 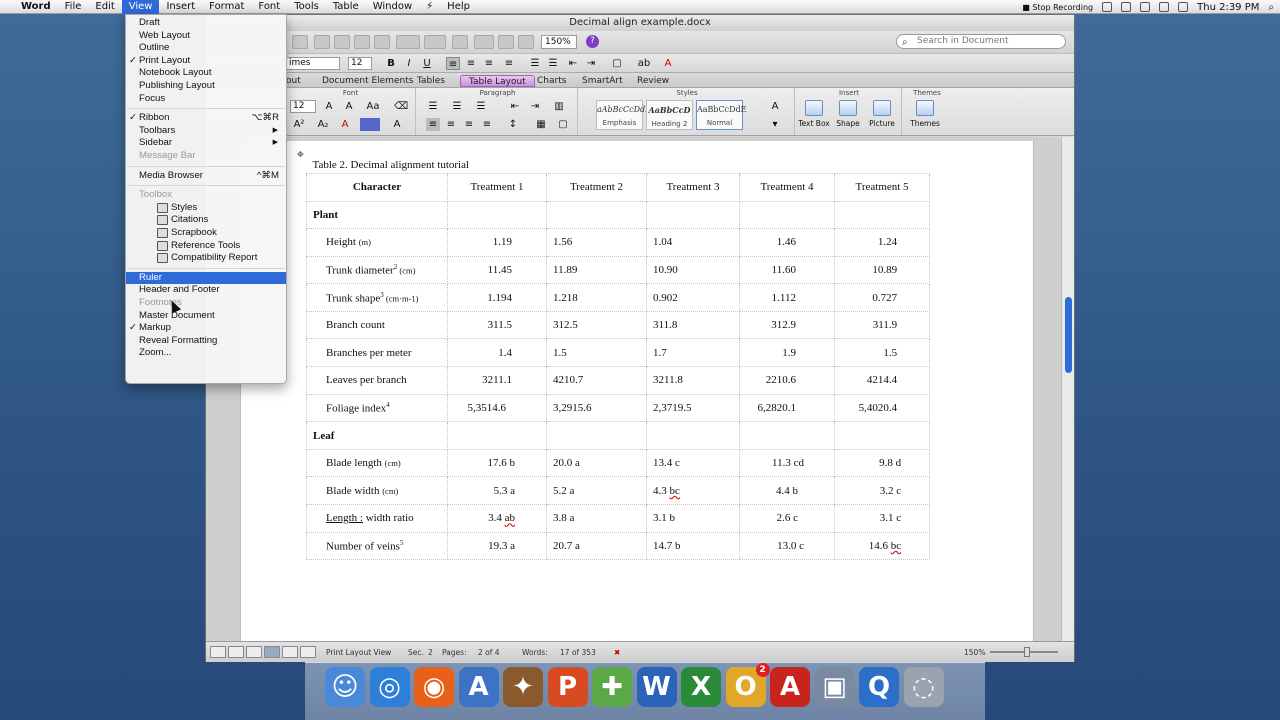 What do you see at coordinates (206, 36) in the screenshot?
I see `view-menu-item-web-layout: Web Layout` at bounding box center [206, 36].